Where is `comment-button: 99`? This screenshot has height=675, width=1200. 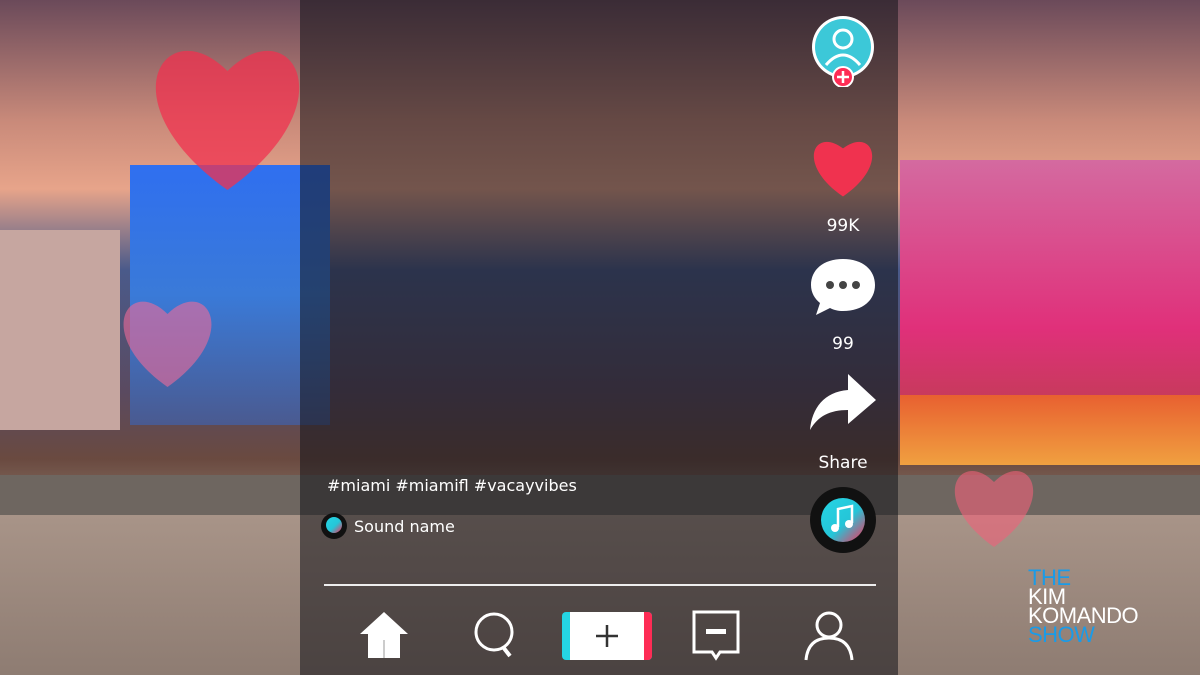 comment-button: 99 is located at coordinates (843, 304).